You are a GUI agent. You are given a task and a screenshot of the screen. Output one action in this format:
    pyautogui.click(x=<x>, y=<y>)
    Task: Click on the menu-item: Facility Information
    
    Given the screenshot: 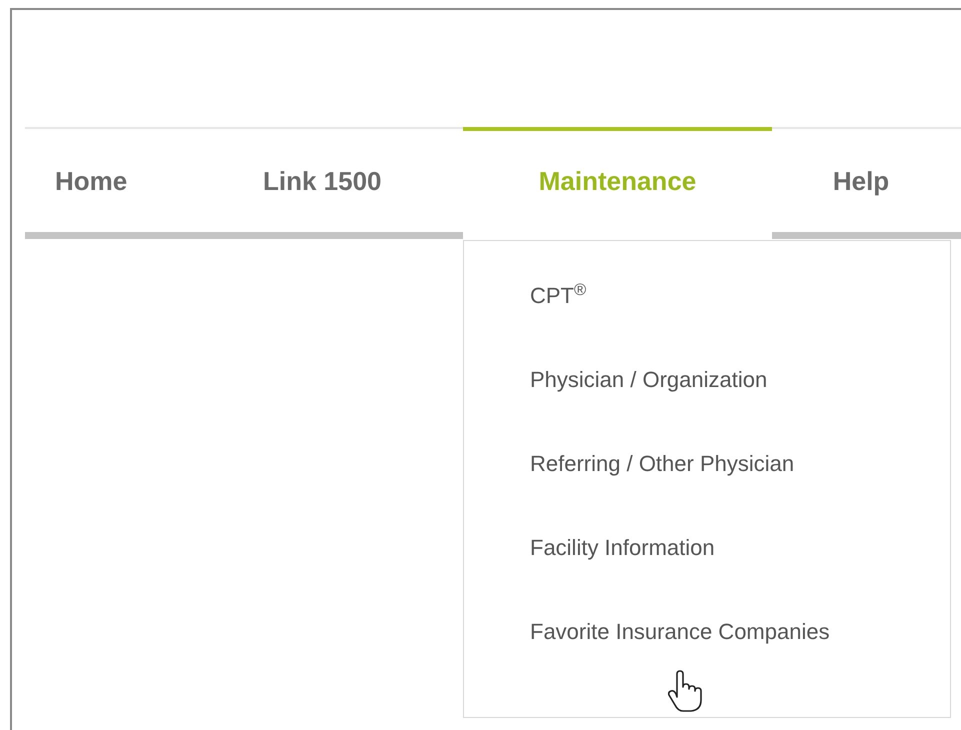 What is the action you would take?
    pyautogui.click(x=622, y=547)
    